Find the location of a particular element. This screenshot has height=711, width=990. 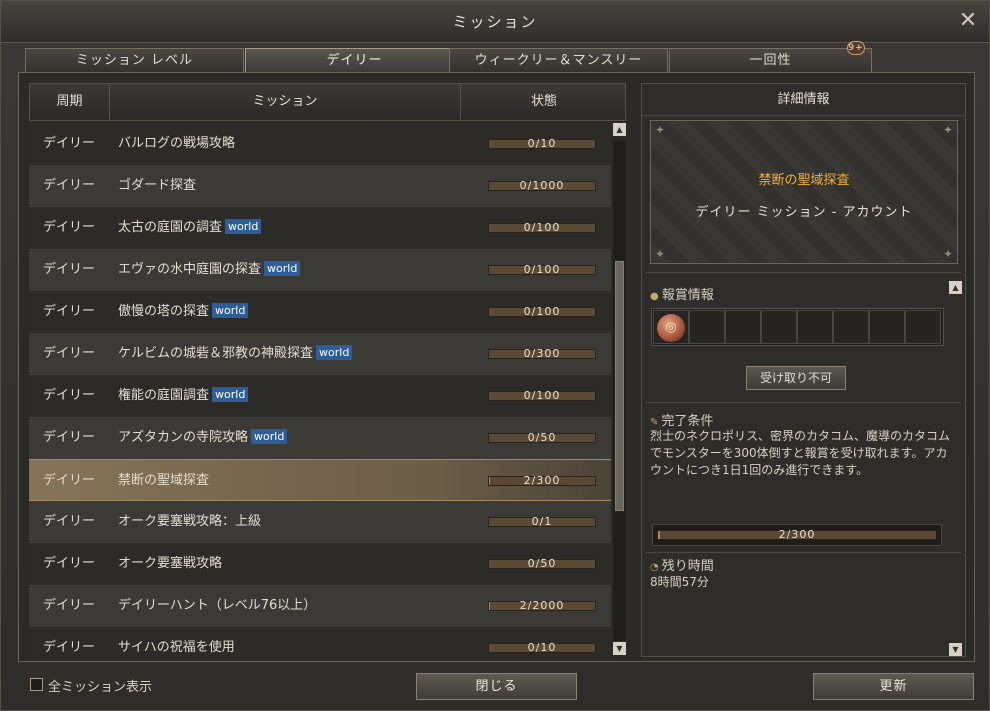

mission-name: オーク要塞戦攻略 is located at coordinates (170, 563).